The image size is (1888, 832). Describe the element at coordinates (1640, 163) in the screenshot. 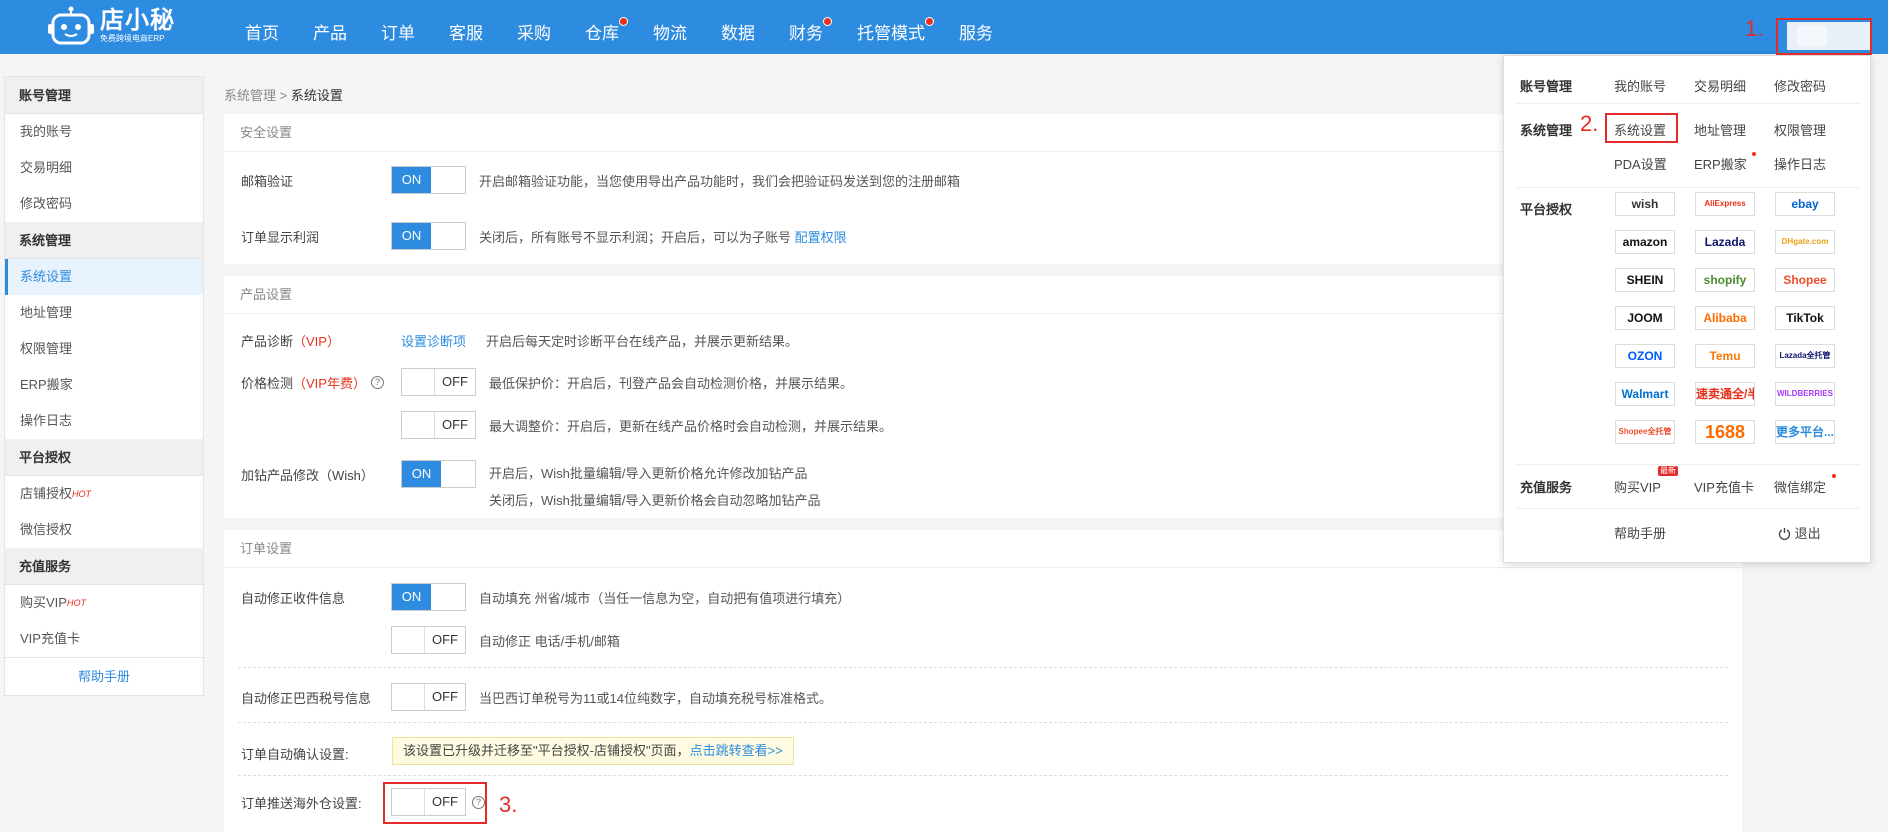

I see `dd-pda-settings: PDA设置` at that location.